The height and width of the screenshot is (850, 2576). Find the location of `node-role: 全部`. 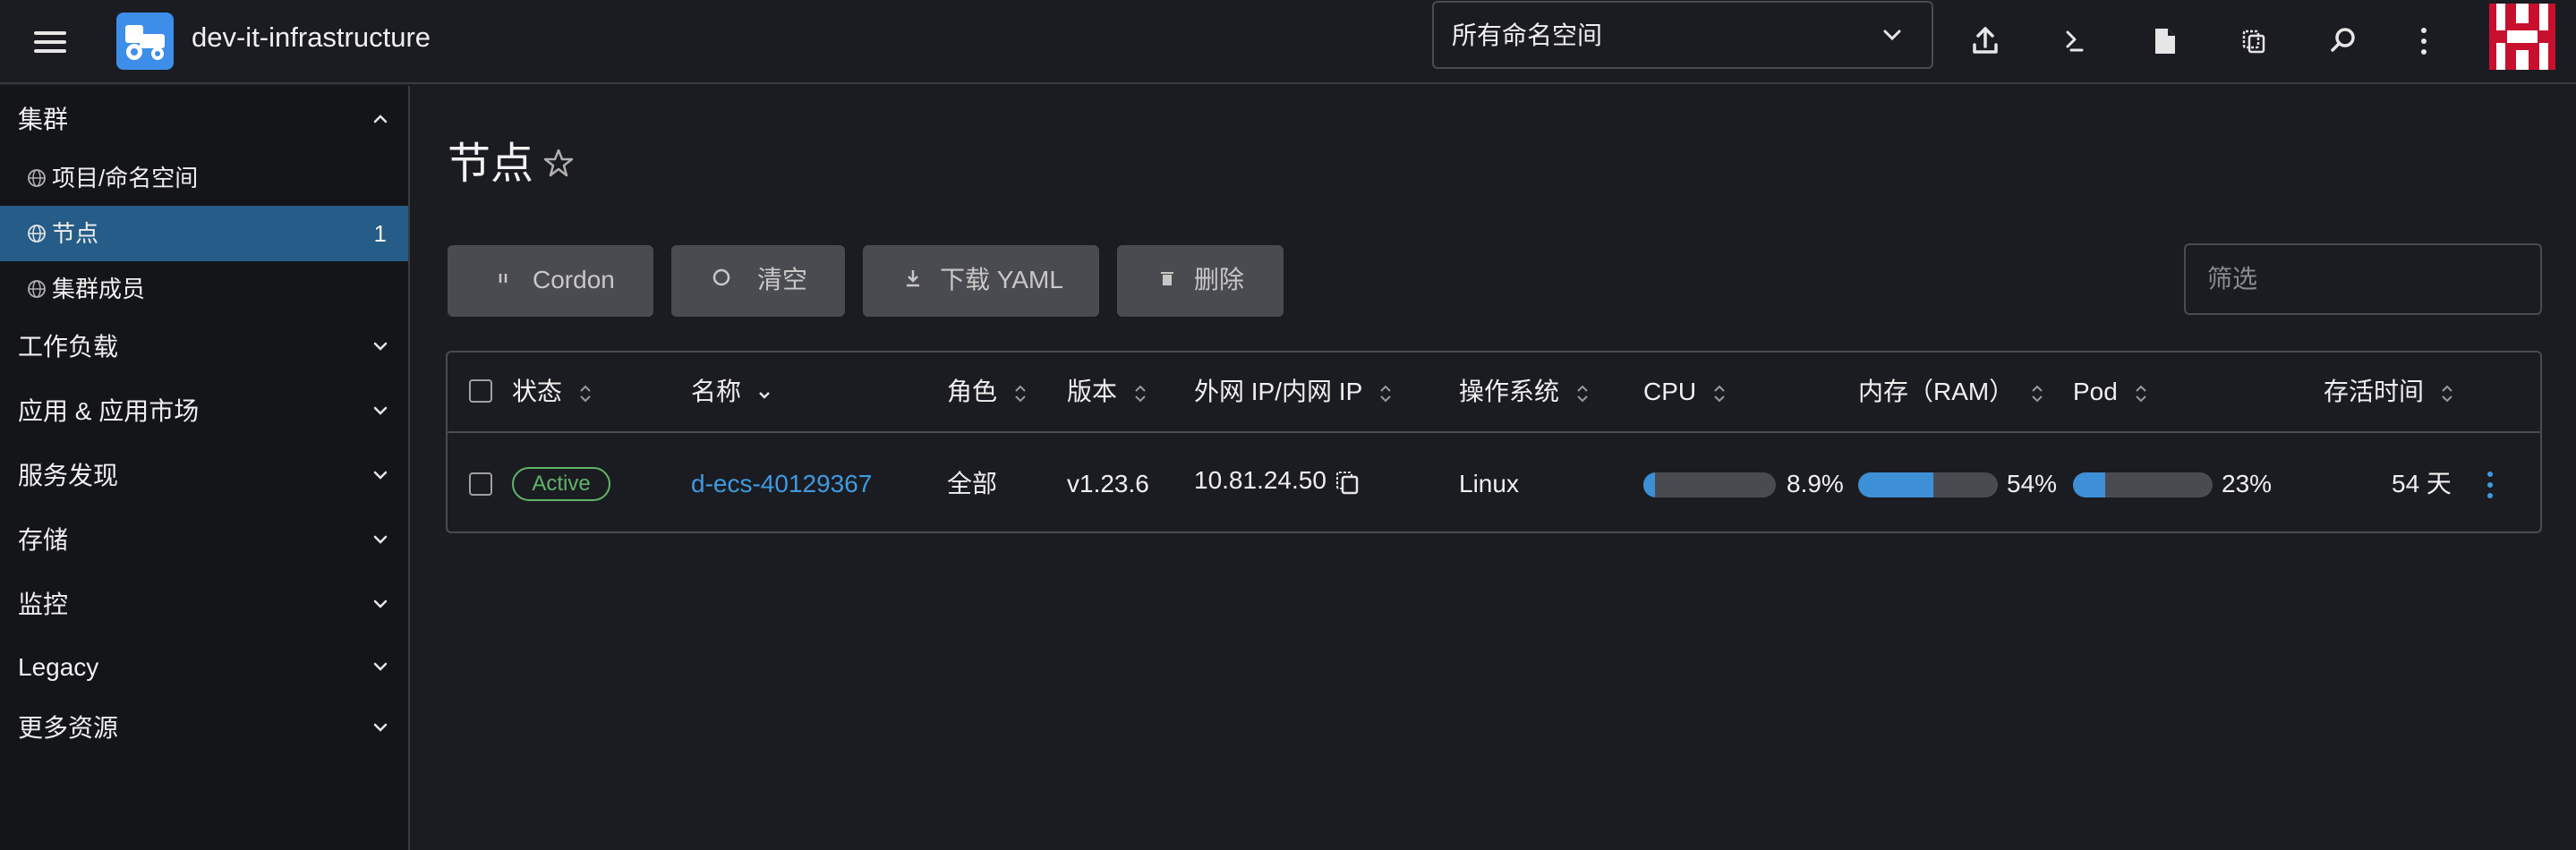

node-role: 全部 is located at coordinates (972, 483).